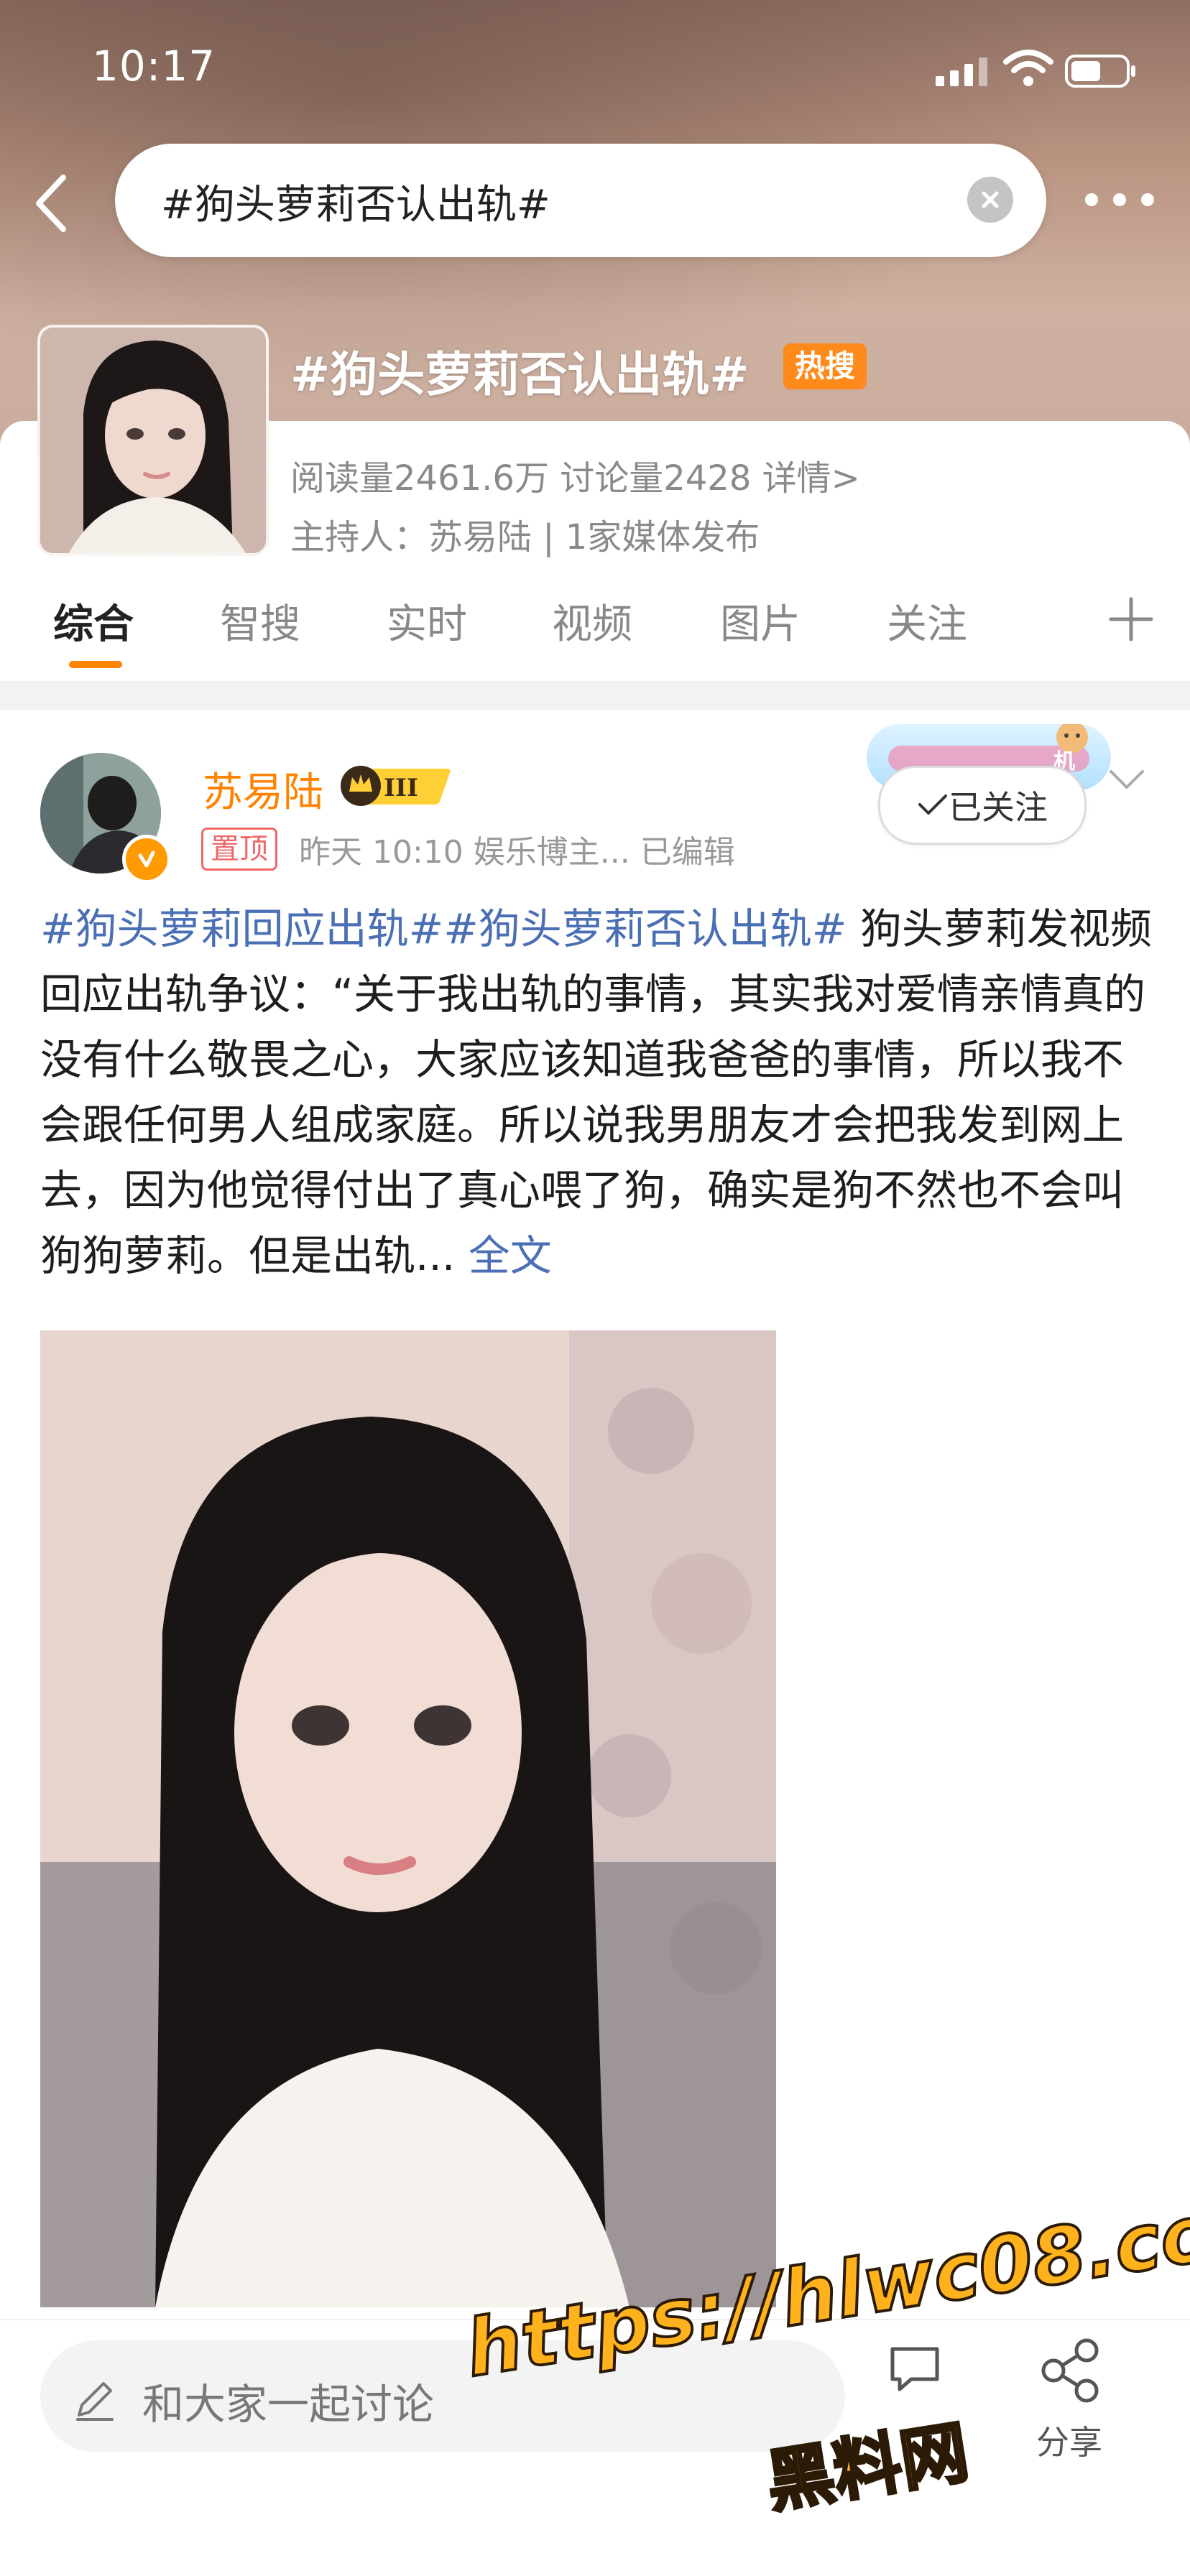  I want to click on topic-thumbnail, so click(153, 440).